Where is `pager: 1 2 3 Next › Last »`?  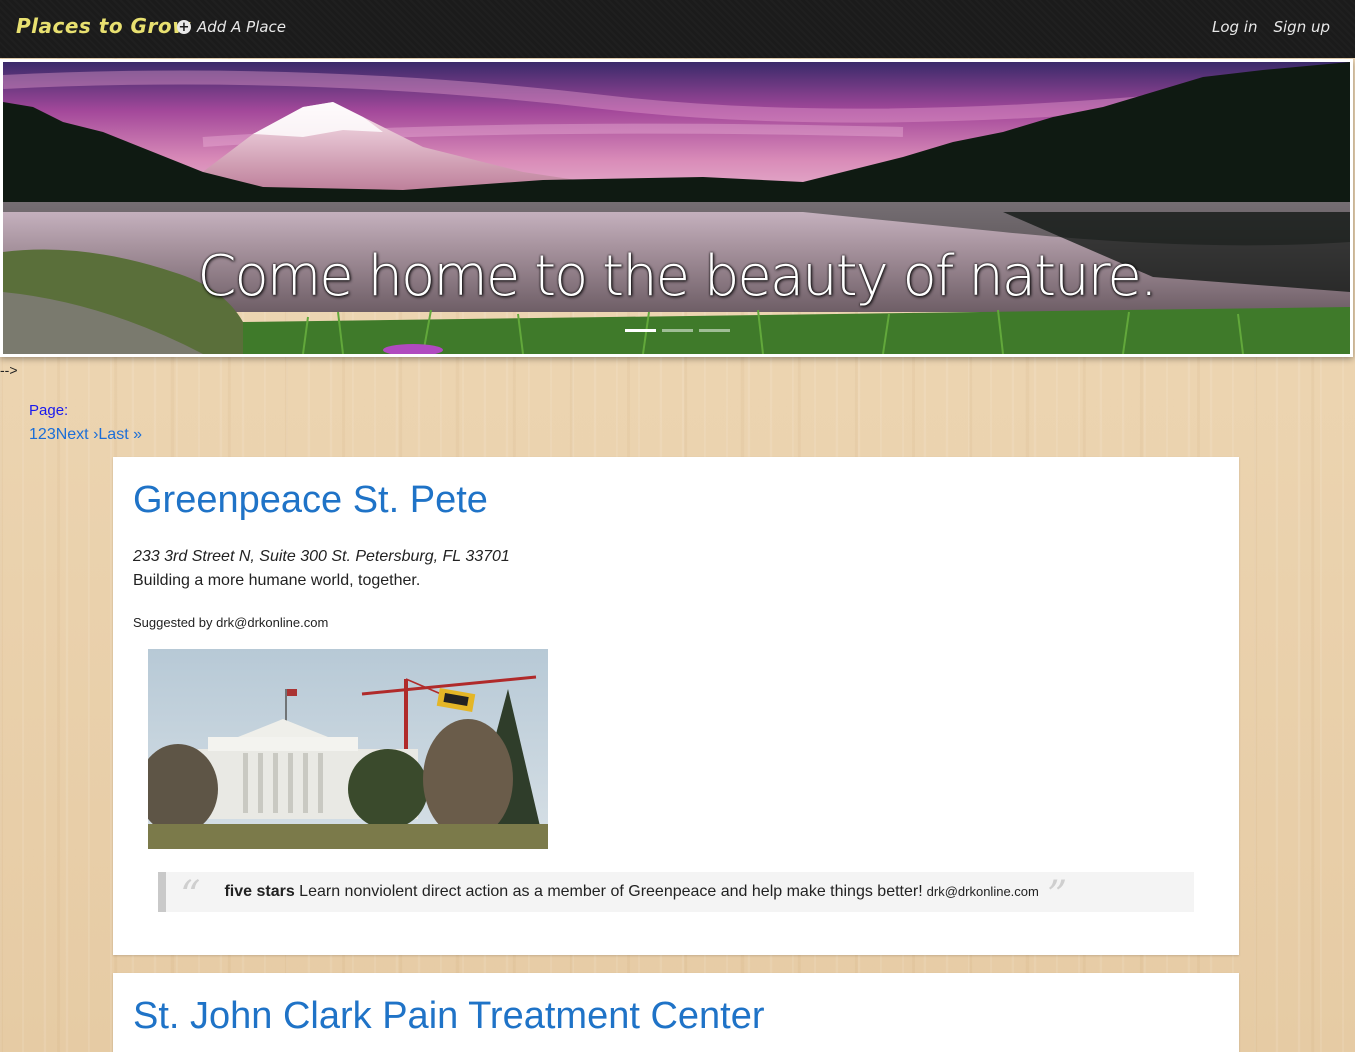 pager: 1 2 3 Next › Last » is located at coordinates (85, 435).